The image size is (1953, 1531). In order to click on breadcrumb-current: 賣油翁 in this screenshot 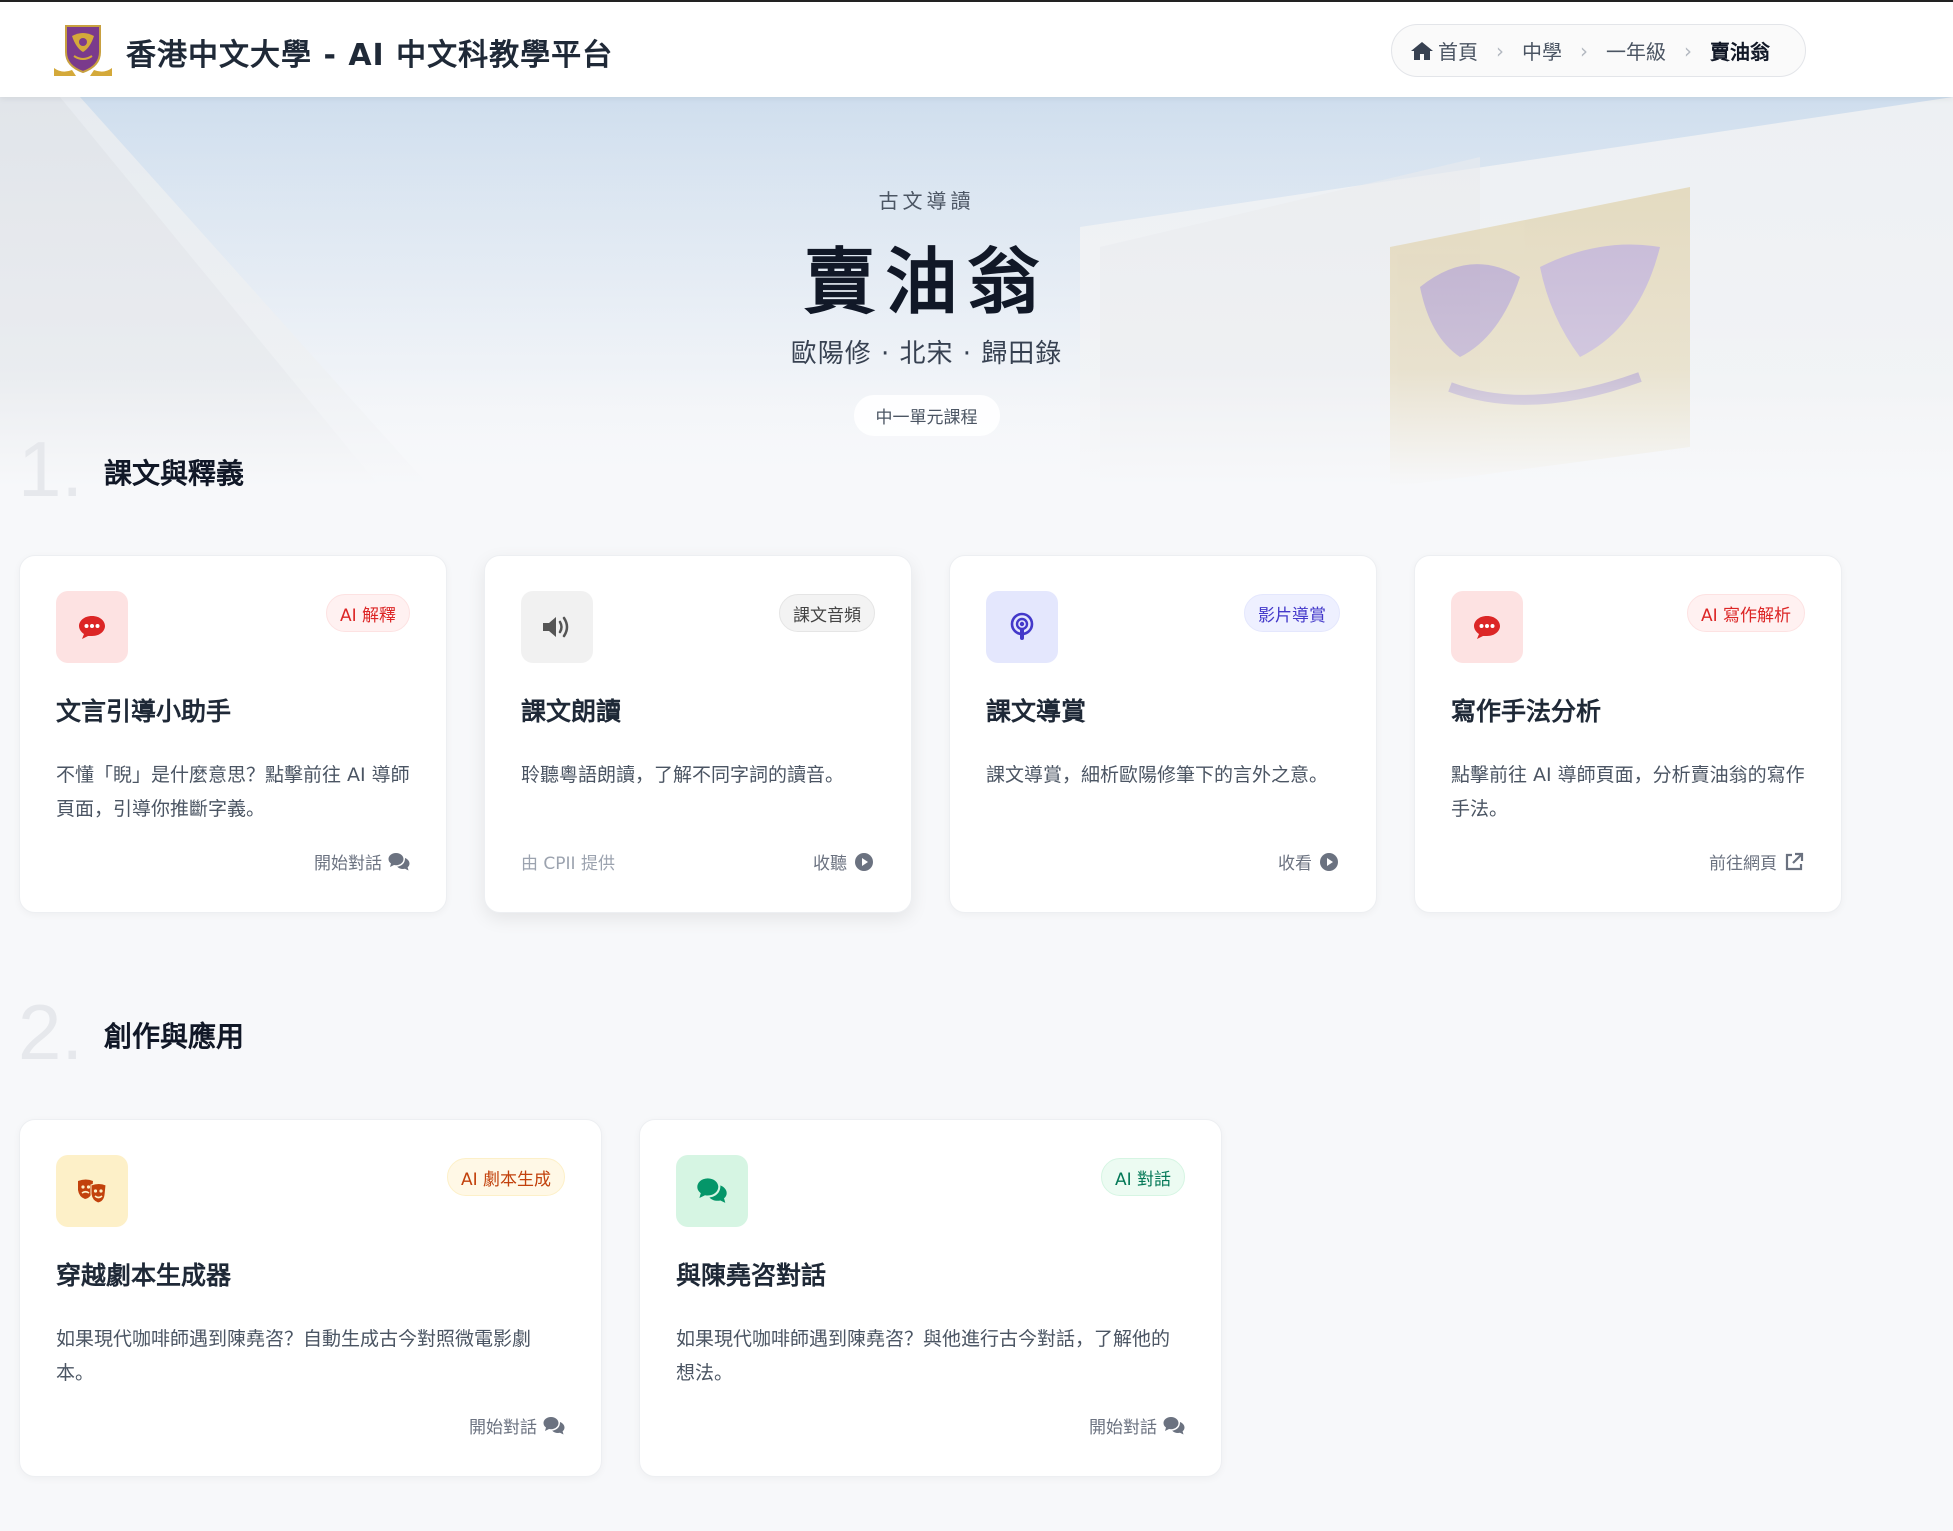, I will do `click(1740, 52)`.